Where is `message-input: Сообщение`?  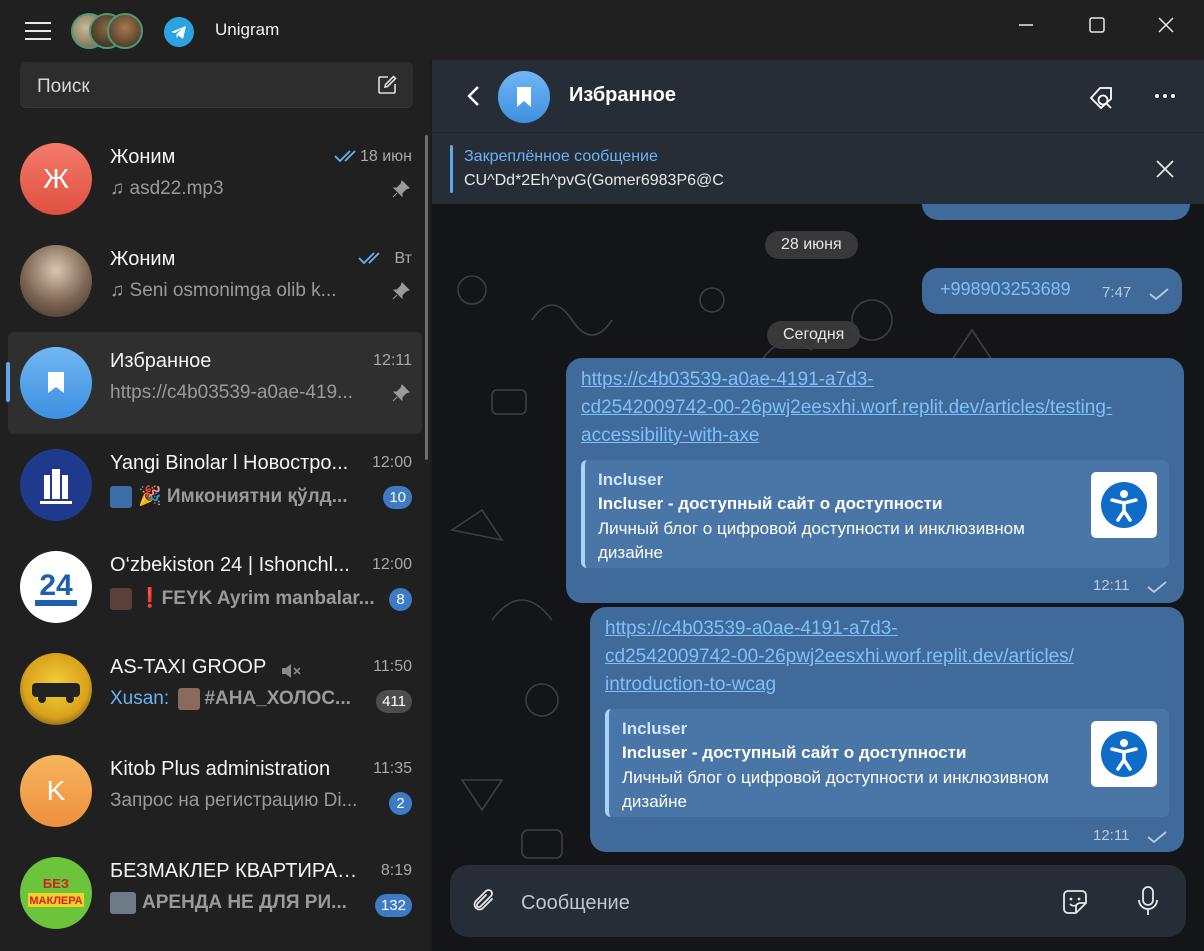
message-input: Сообщение is located at coordinates (575, 903).